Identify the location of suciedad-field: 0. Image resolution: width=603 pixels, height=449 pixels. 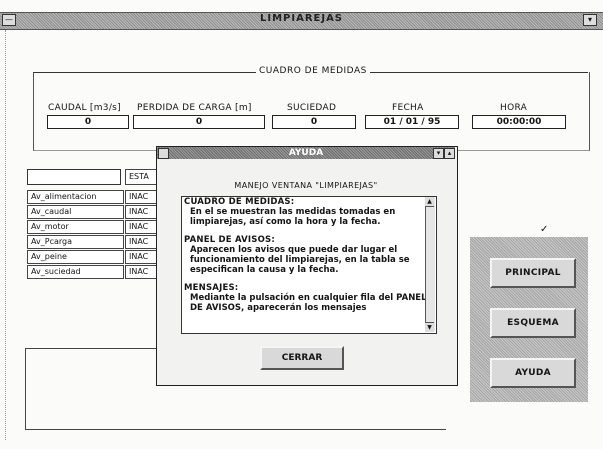
(314, 122).